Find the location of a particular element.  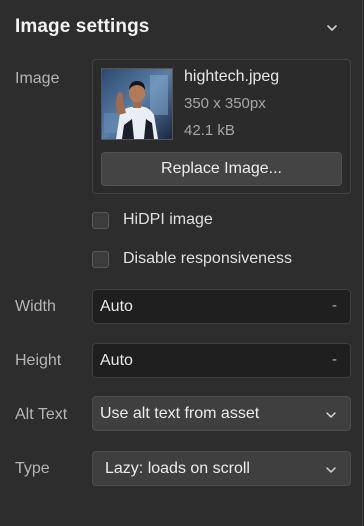

height-value: Auto is located at coordinates (116, 360).